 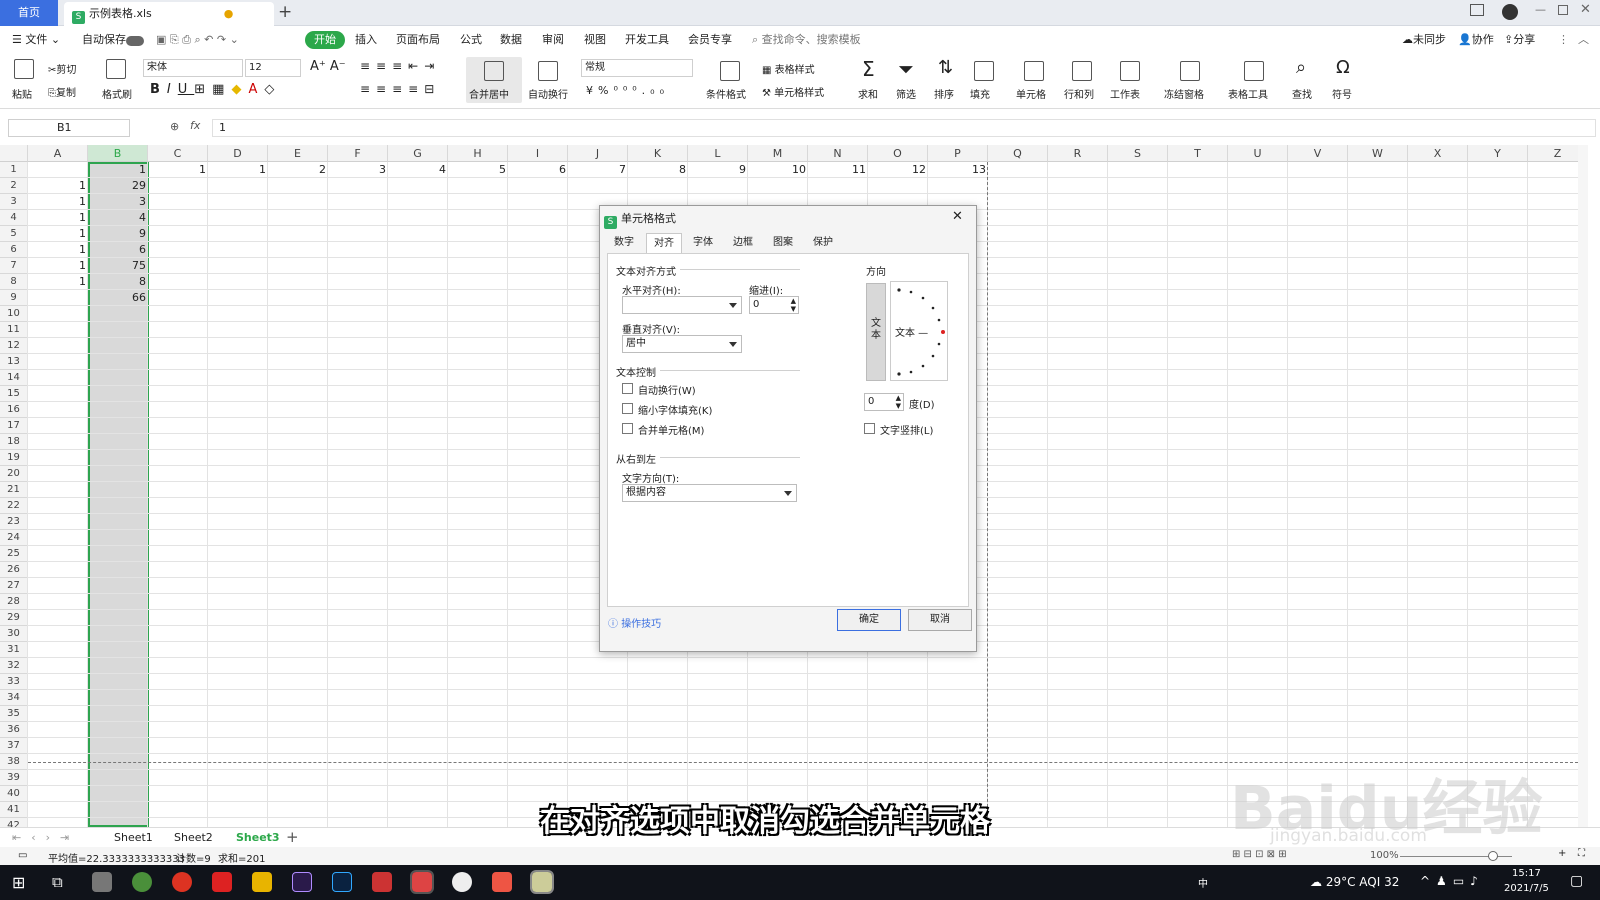 I want to click on column-header-A: A, so click(x=58, y=153).